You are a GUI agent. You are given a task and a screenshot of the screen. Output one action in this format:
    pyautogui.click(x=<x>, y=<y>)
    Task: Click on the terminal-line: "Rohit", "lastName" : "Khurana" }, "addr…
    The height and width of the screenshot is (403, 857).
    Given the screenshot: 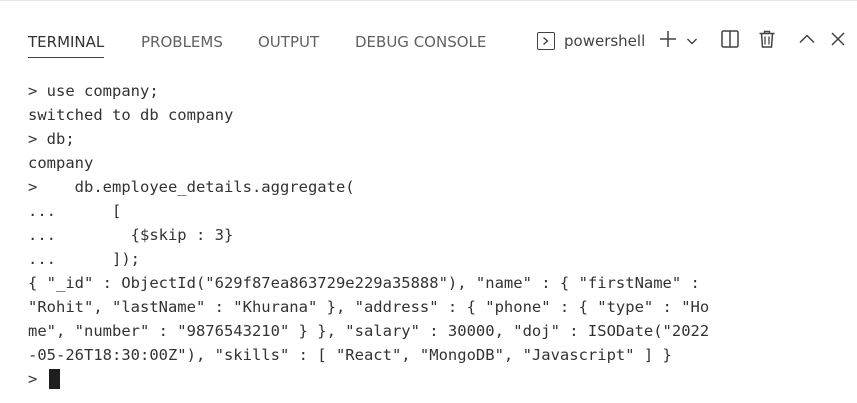 What is the action you would take?
    pyautogui.click(x=369, y=307)
    